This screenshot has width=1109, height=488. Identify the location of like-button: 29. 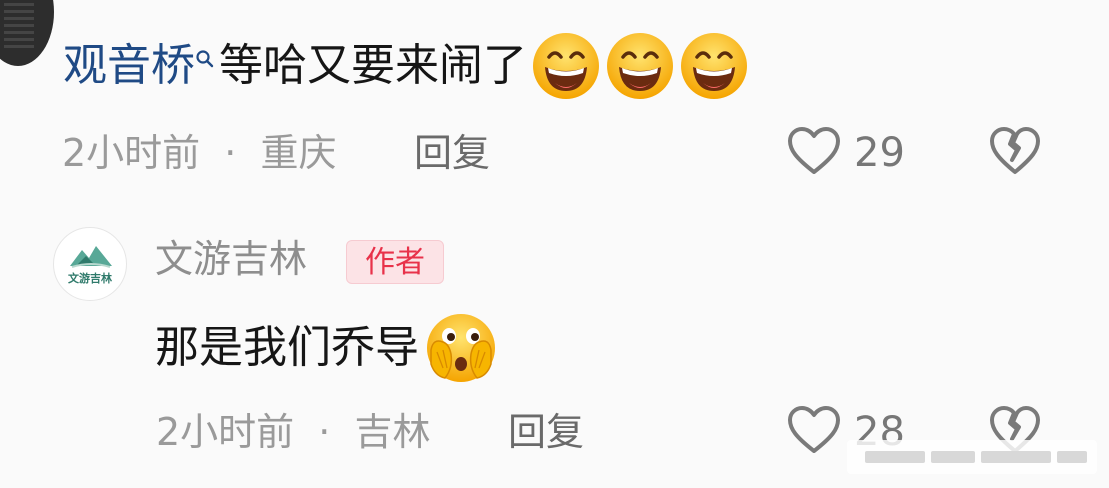
(845, 153).